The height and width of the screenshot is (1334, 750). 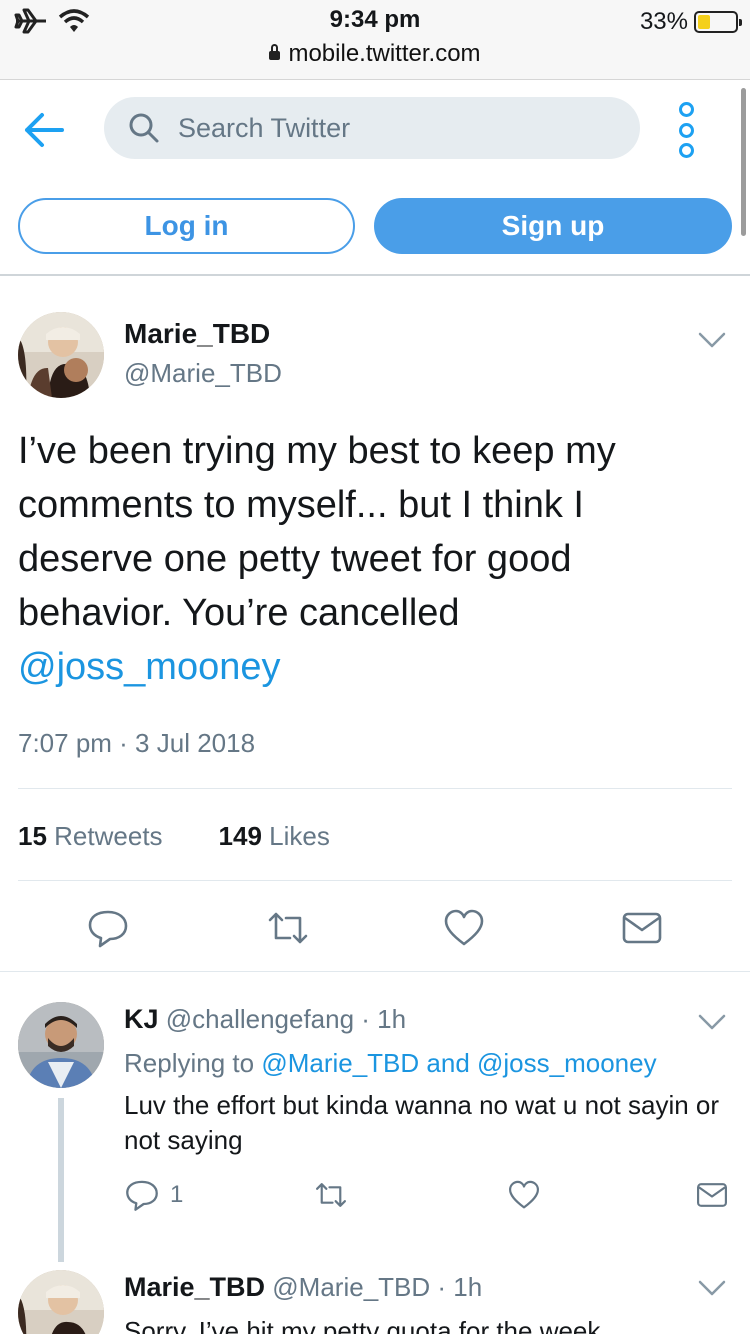 What do you see at coordinates (32, 836) in the screenshot?
I see `retweets-count: 15` at bounding box center [32, 836].